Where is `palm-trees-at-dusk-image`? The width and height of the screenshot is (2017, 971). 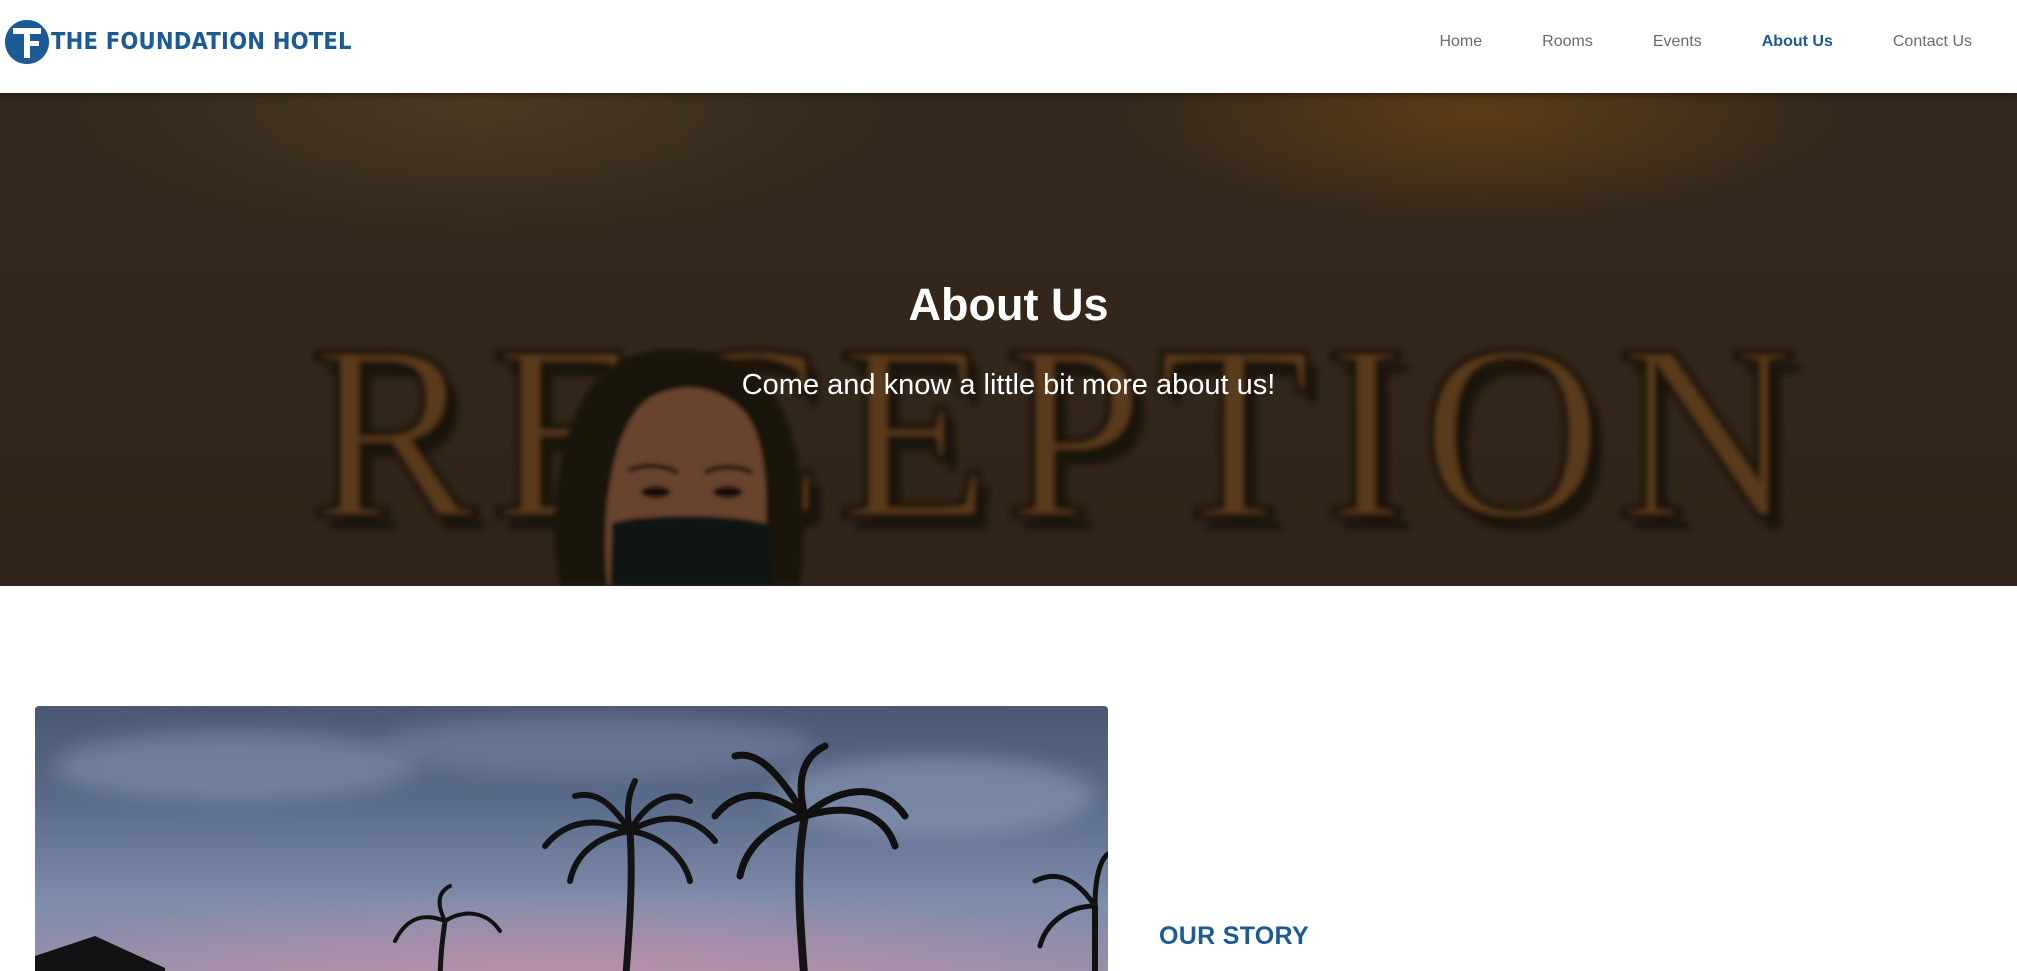
palm-trees-at-dusk-image is located at coordinates (571, 838).